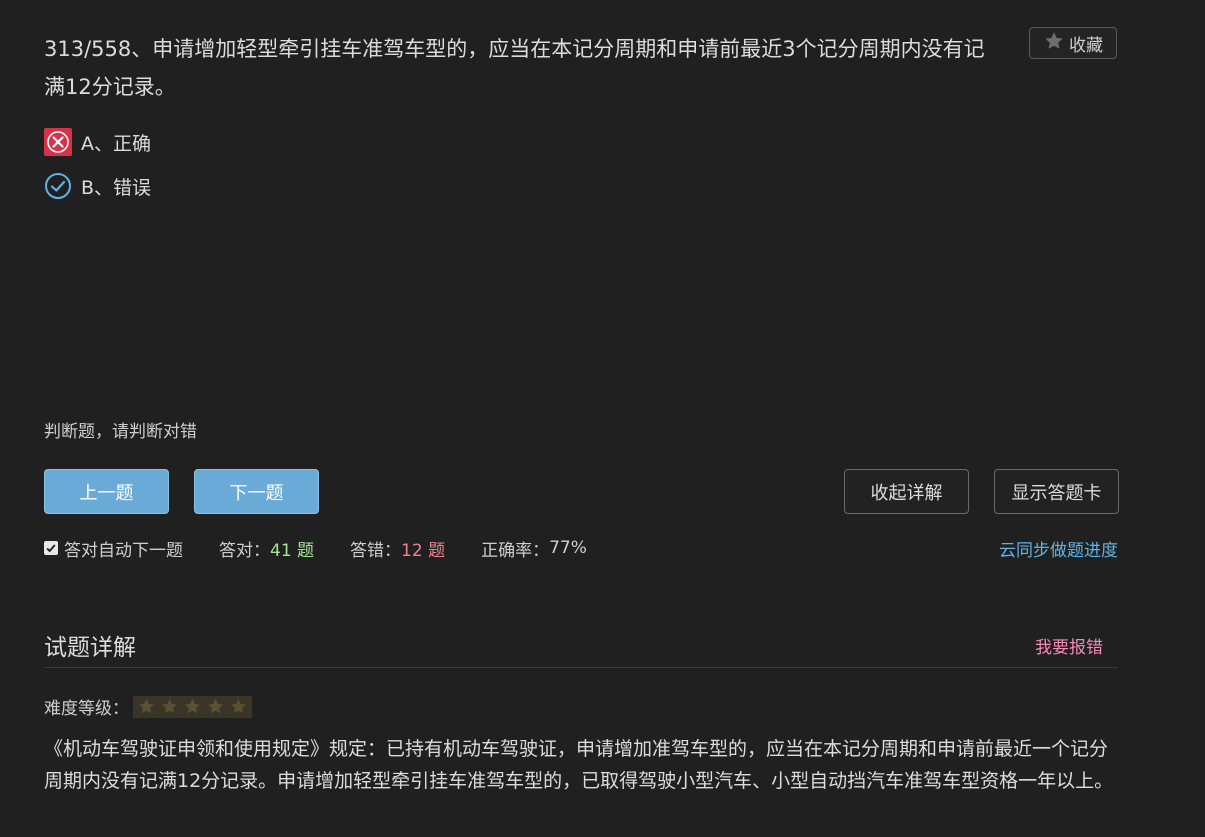 The height and width of the screenshot is (837, 1205). What do you see at coordinates (423, 550) in the screenshot?
I see `wrong-count: 12 题` at bounding box center [423, 550].